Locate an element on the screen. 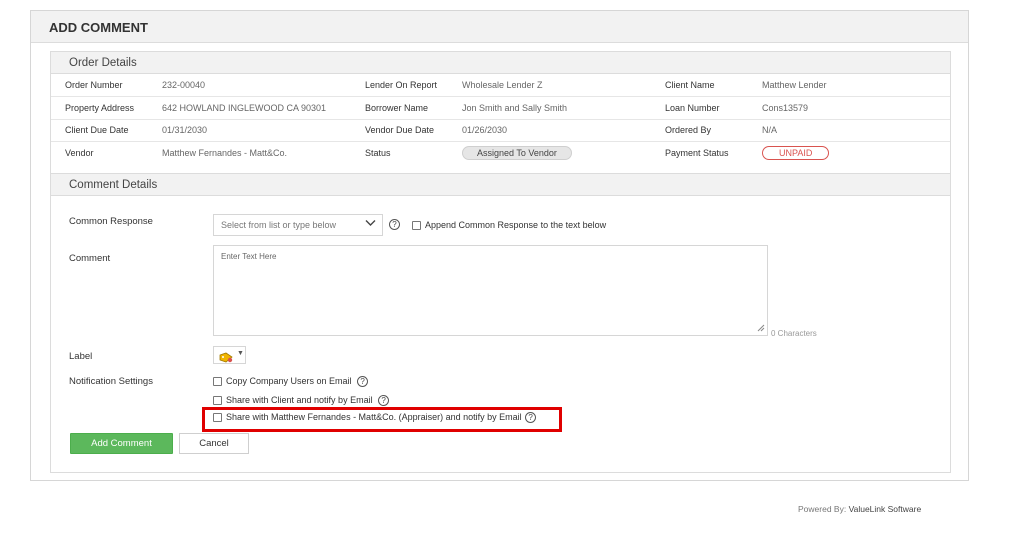 This screenshot has height=535, width=1024. vendor-due-date-label: Vendor Due Date is located at coordinates (413, 130).